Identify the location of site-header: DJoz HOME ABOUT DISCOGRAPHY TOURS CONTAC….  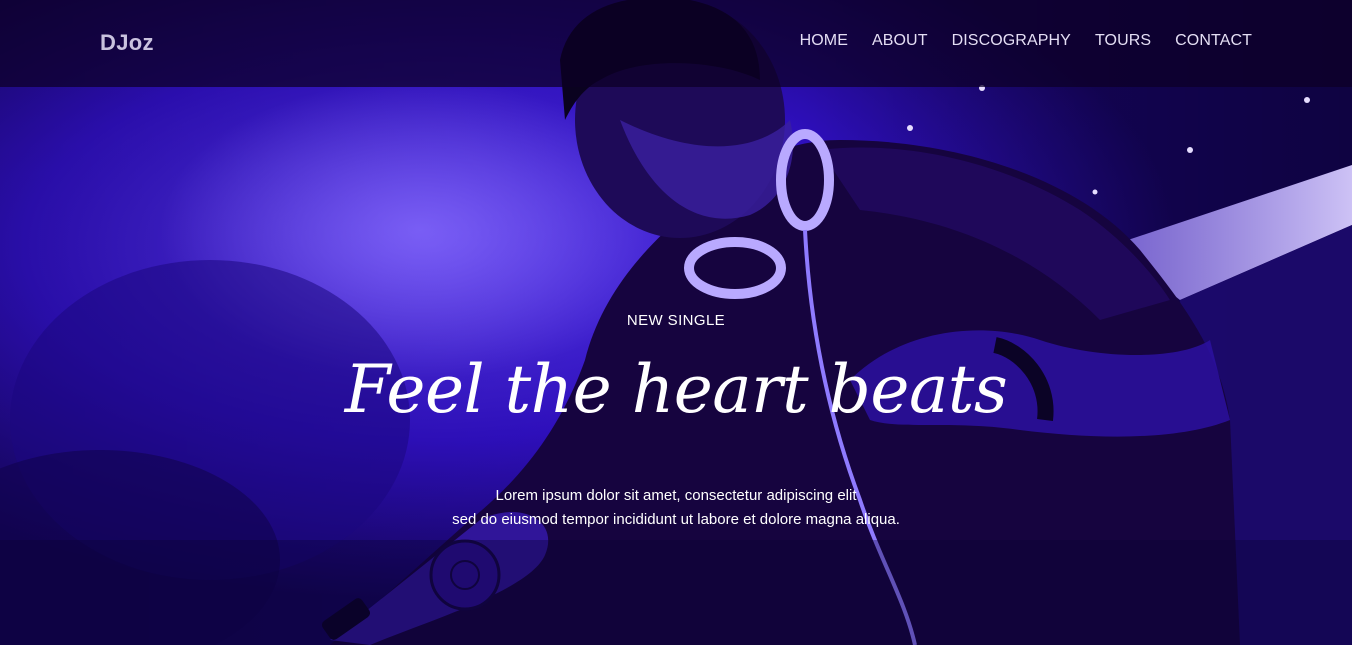
(676, 43).